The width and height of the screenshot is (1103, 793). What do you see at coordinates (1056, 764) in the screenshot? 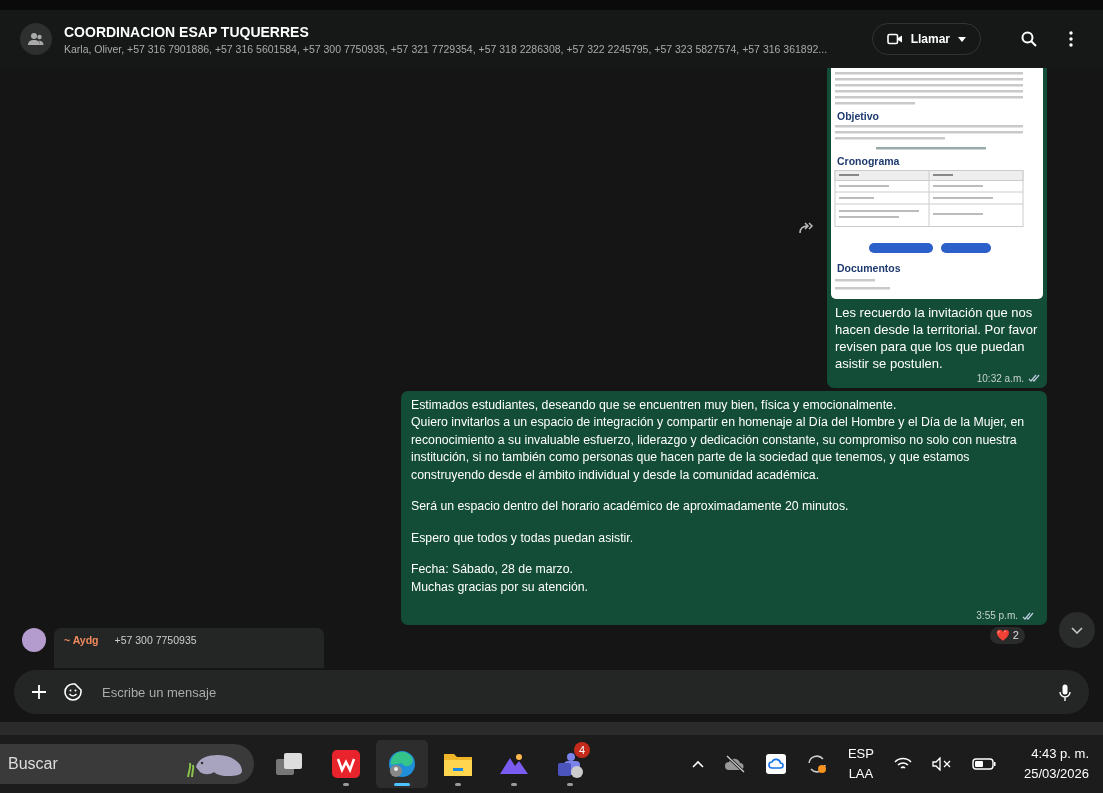
I see `taskbar-clock: 4:43 p. m. 25/03/2026` at bounding box center [1056, 764].